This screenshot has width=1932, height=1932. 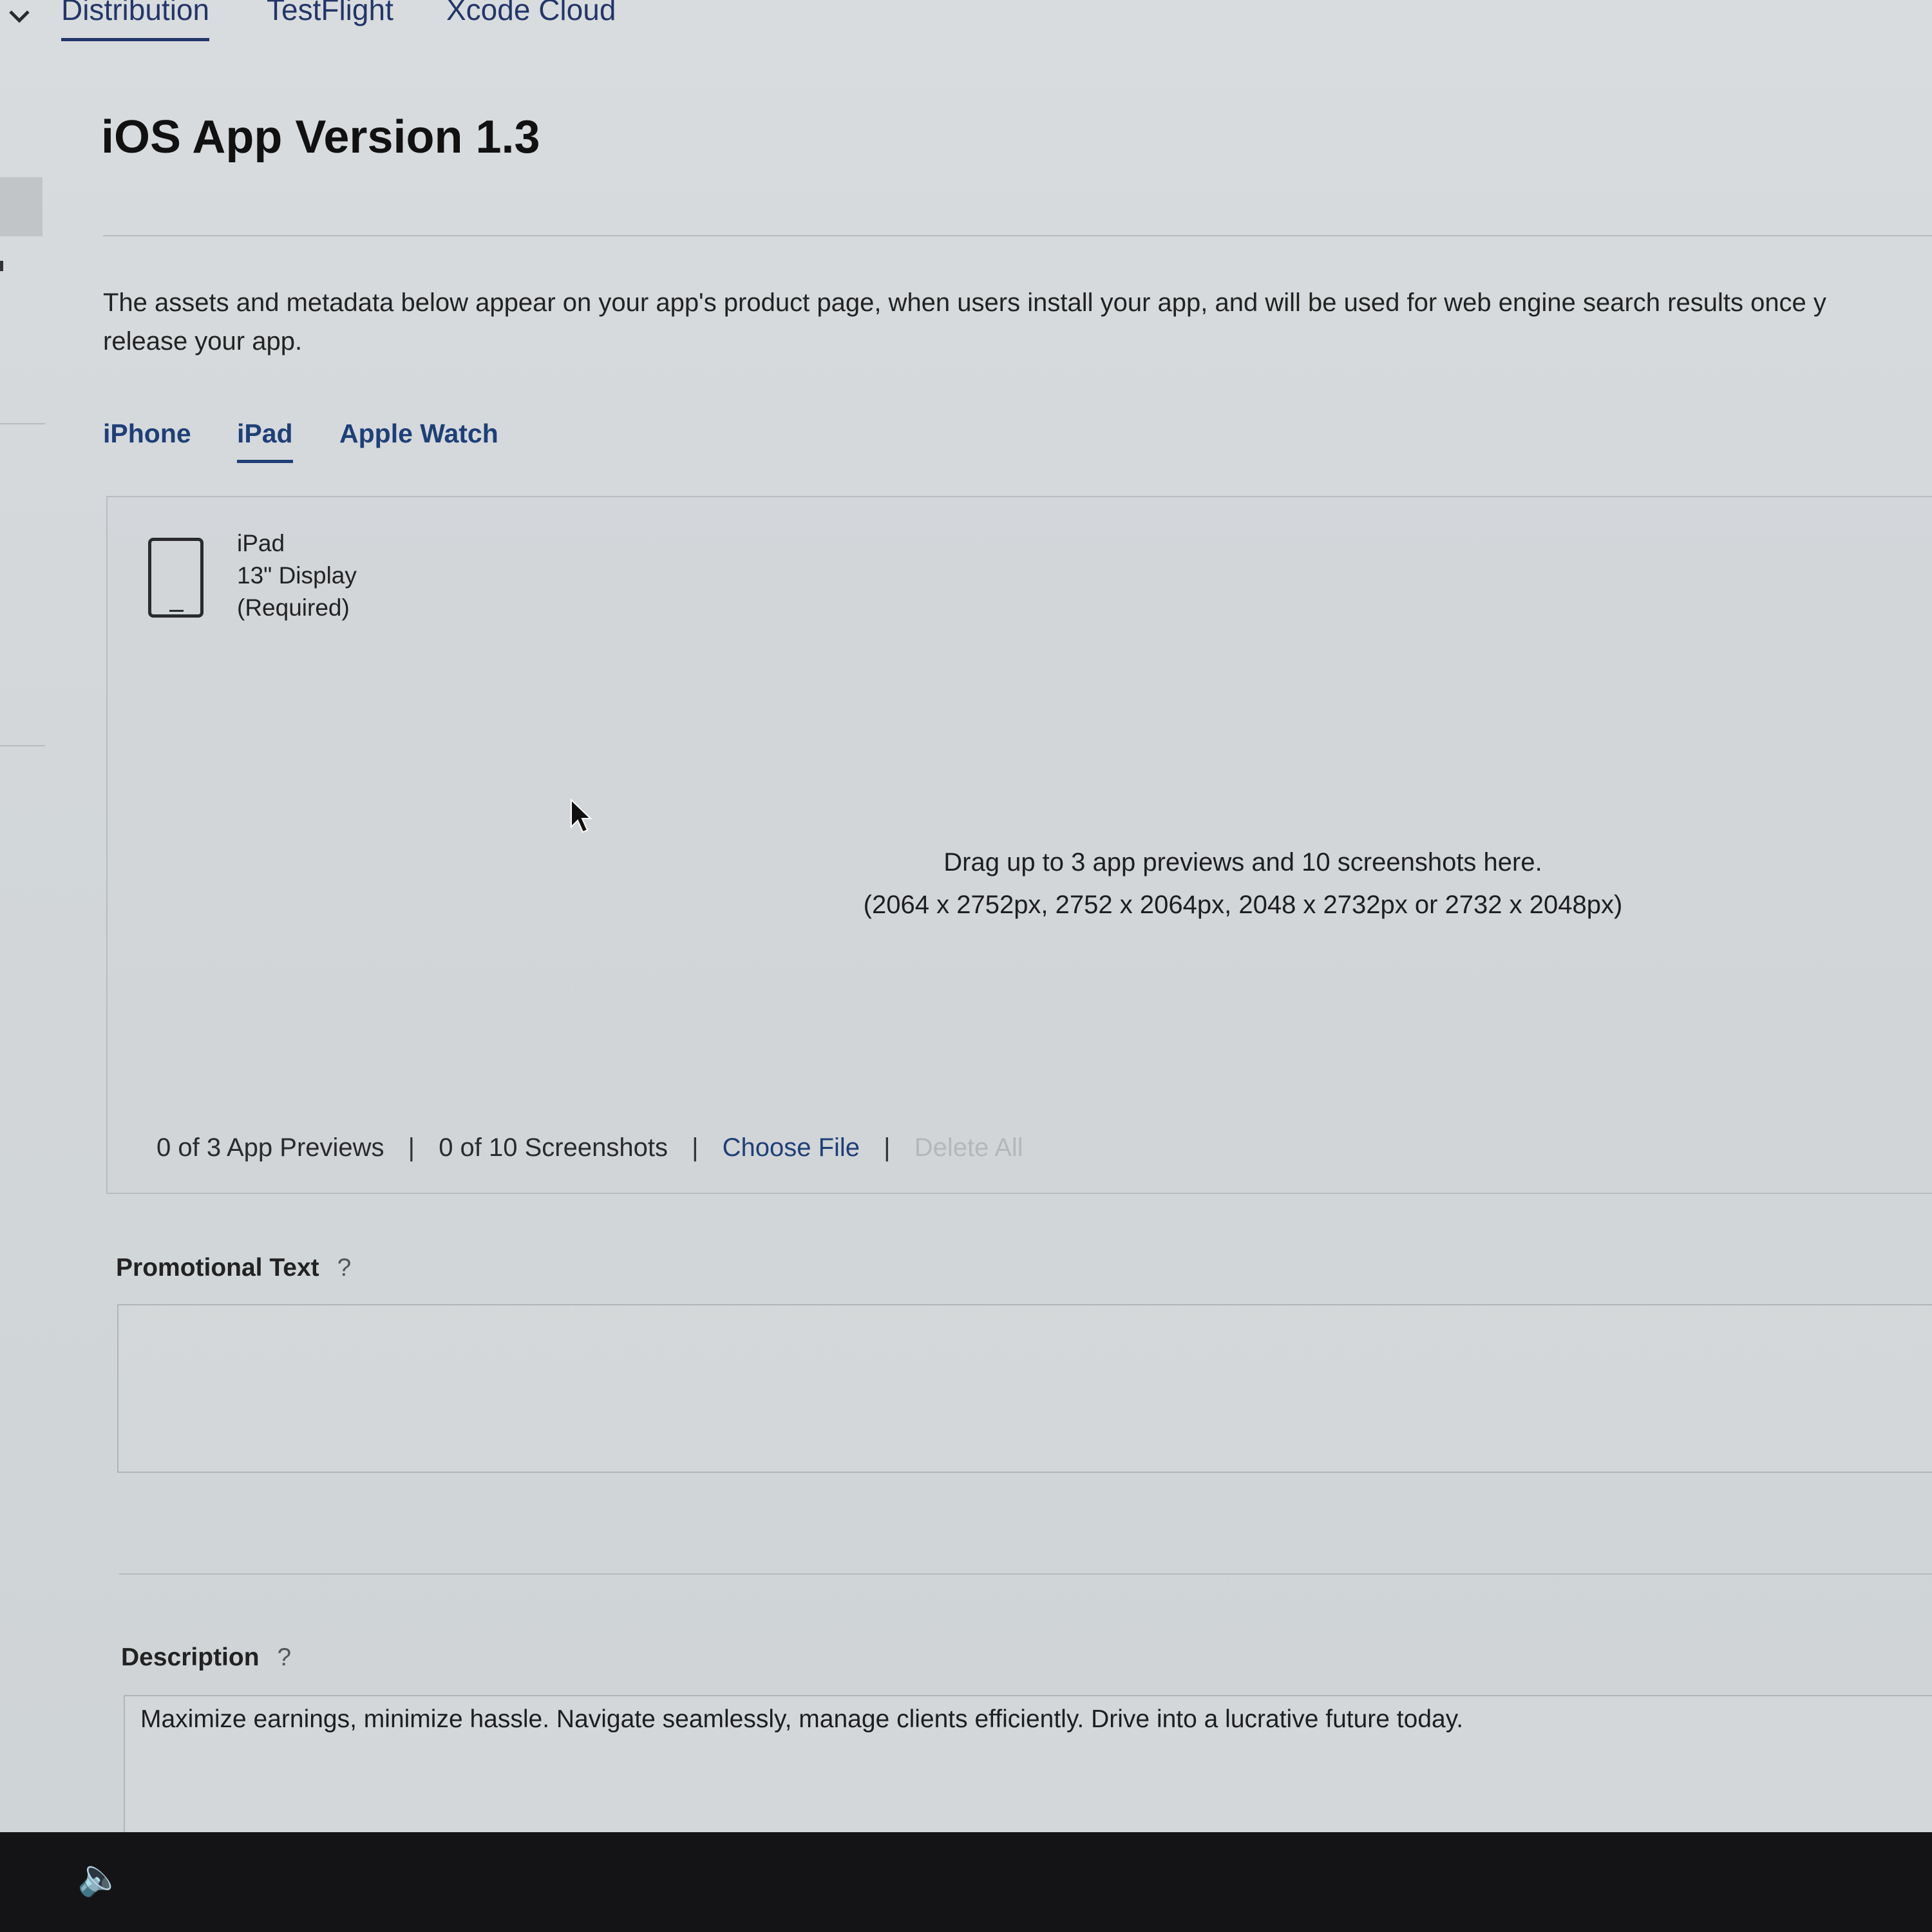 What do you see at coordinates (261, 543) in the screenshot?
I see `device-name: iPad` at bounding box center [261, 543].